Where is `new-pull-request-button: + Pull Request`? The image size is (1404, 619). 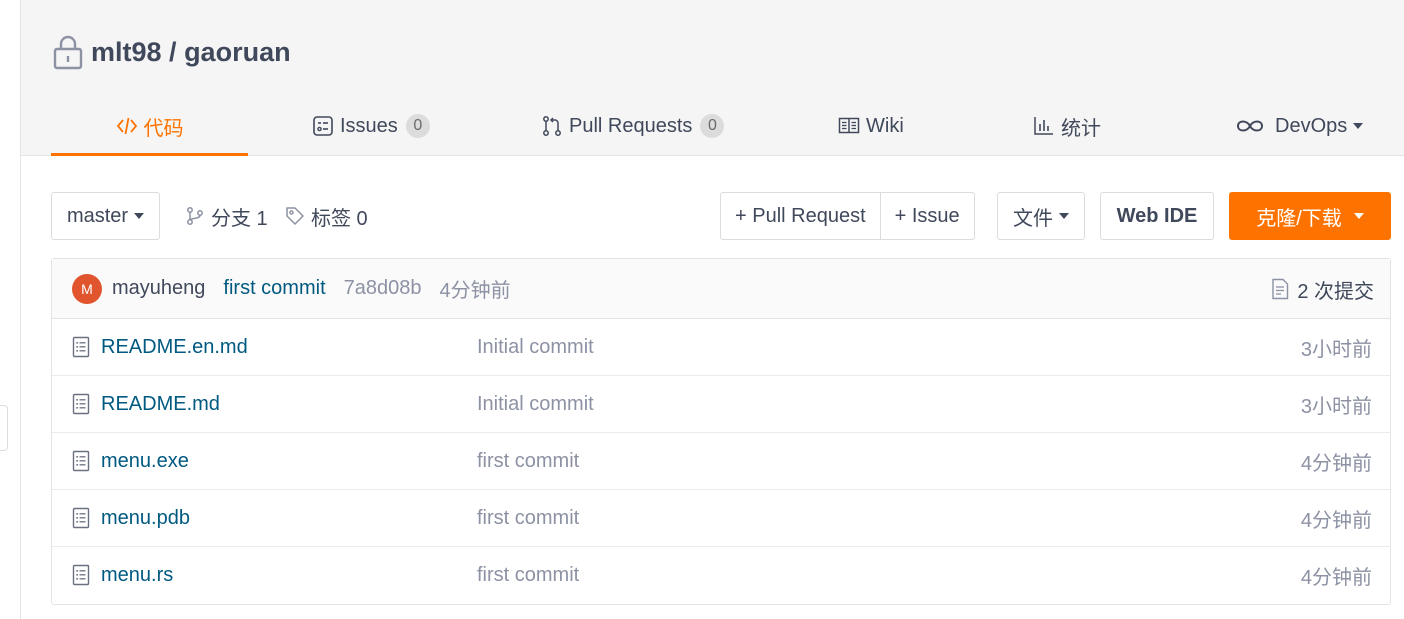
new-pull-request-button: + Pull Request is located at coordinates (800, 216).